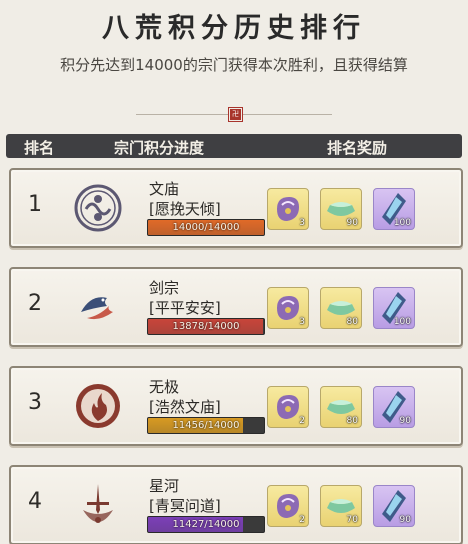 This screenshot has width=468, height=544. What do you see at coordinates (185, 209) in the screenshot?
I see `player-name: [愿挽天倾]` at bounding box center [185, 209].